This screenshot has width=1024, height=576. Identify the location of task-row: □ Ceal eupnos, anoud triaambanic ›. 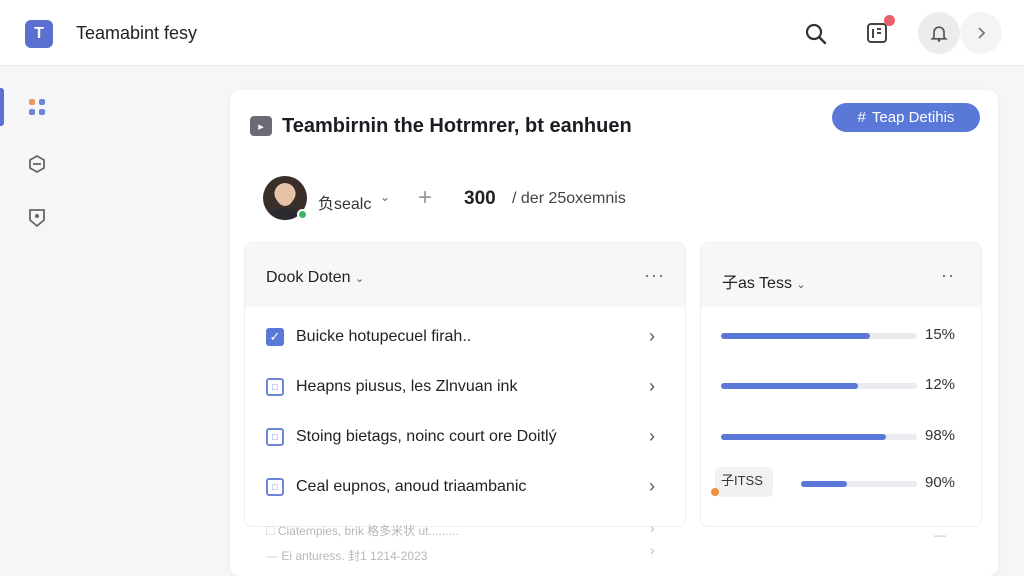
(466, 488).